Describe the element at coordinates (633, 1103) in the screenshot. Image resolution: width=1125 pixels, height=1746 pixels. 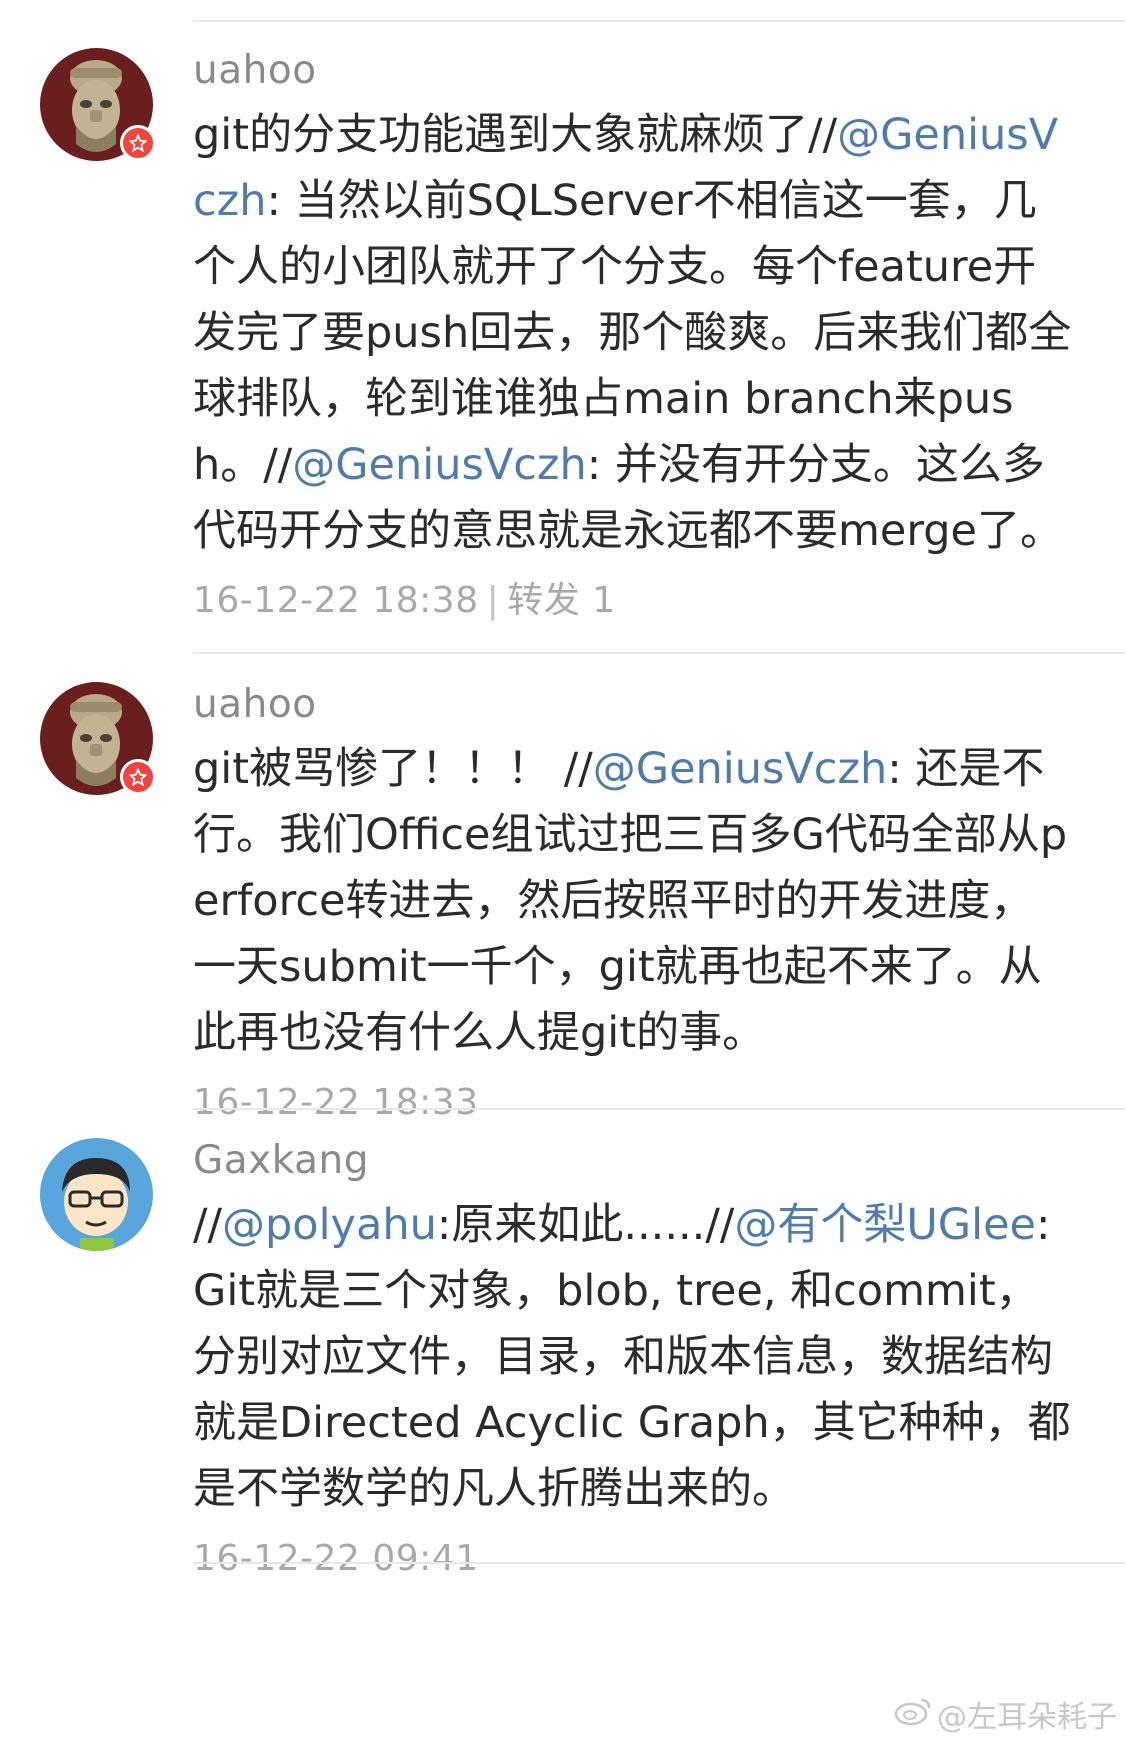
I see `comment-meta: 16-12-22 18:33` at that location.